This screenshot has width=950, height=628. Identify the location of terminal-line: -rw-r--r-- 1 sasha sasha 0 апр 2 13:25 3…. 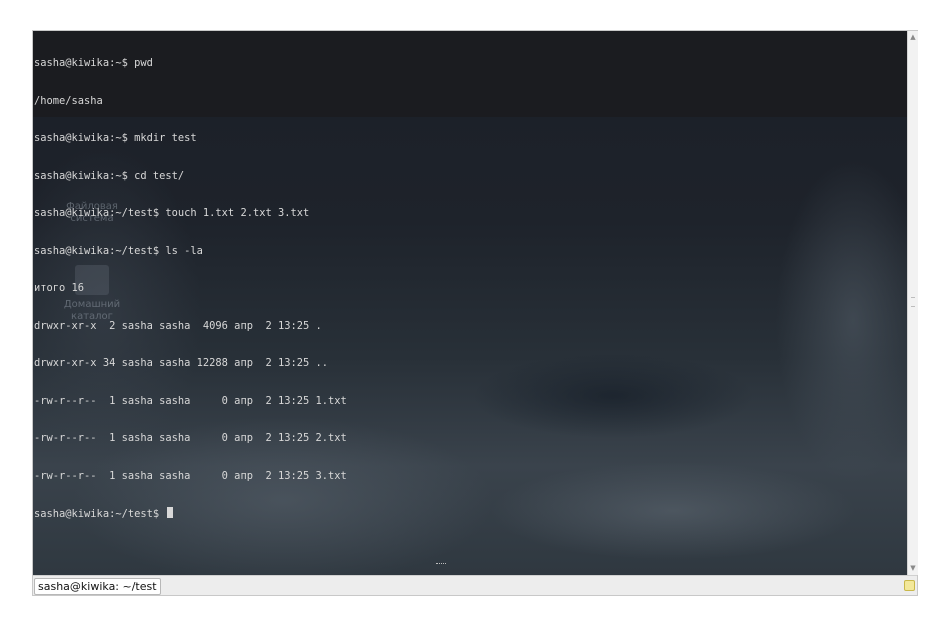
(190, 475).